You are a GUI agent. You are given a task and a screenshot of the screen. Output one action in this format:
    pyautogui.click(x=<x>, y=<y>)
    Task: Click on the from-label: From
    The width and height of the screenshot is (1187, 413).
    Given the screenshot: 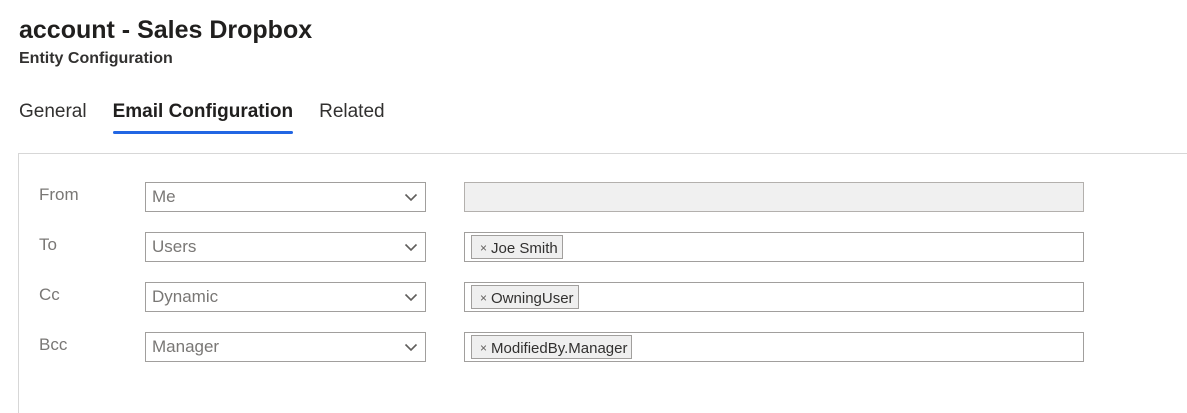 What is the action you would take?
    pyautogui.click(x=59, y=194)
    